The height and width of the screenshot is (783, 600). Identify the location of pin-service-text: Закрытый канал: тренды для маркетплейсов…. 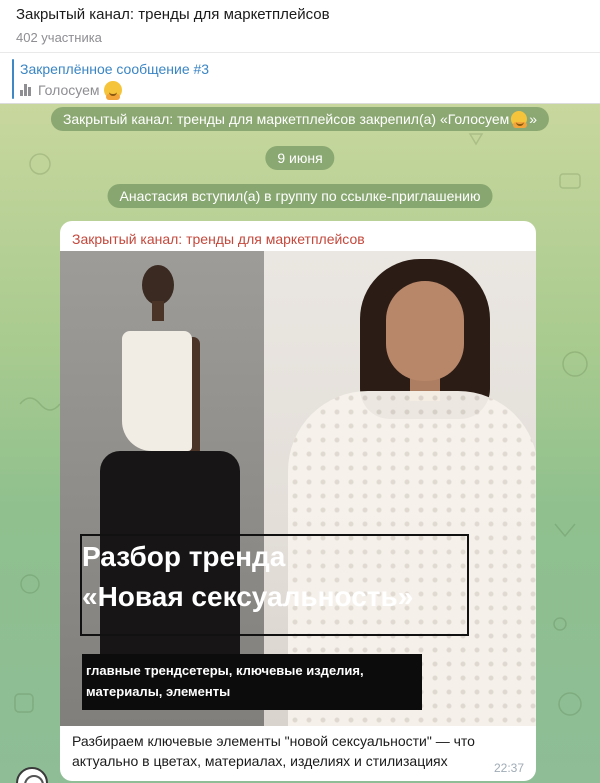
(286, 119).